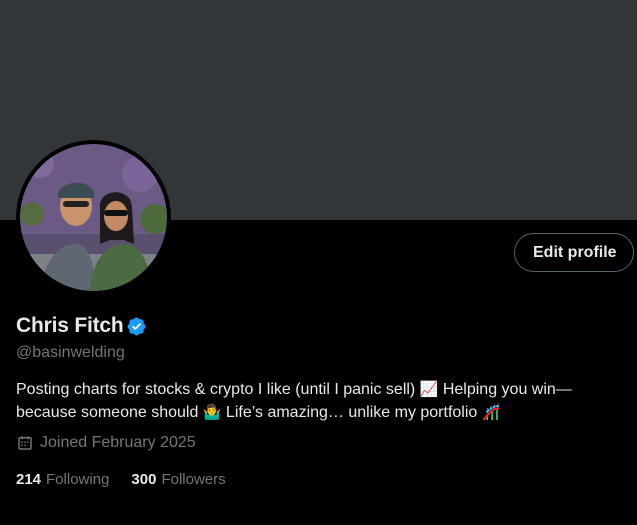 The height and width of the screenshot is (525, 637). Describe the element at coordinates (78, 479) in the screenshot. I see `following-label: Following` at that location.